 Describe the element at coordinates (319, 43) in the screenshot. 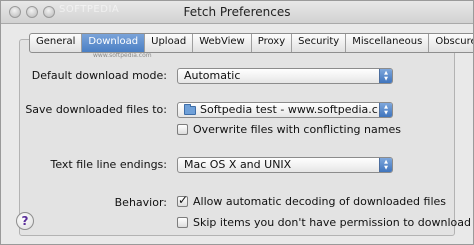

I see `tab-security: Security` at that location.